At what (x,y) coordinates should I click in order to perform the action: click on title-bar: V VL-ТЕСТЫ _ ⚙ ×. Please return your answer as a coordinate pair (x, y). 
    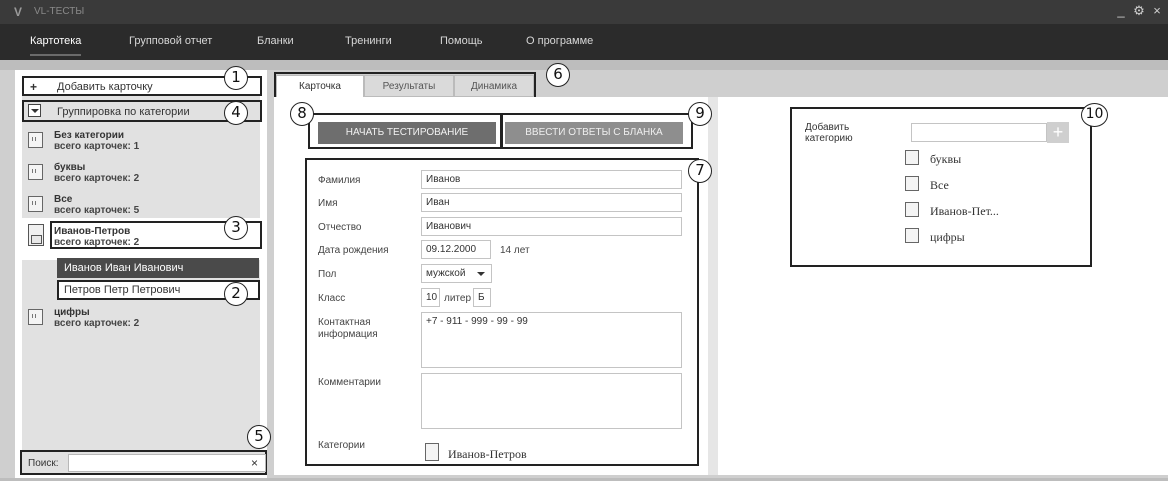
    Looking at the image, I should click on (584, 12).